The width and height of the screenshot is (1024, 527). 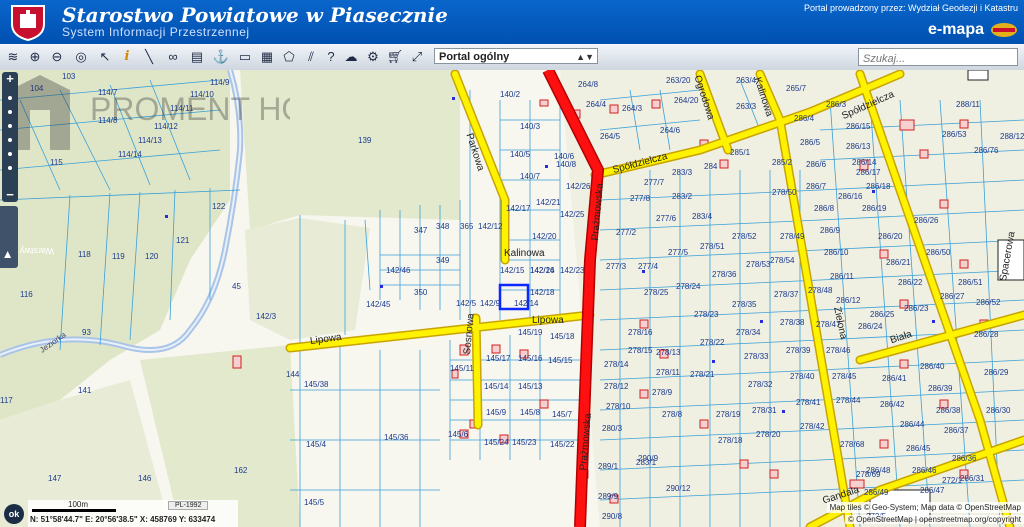 I want to click on zoom-extent-icon: ◎, so click(x=81, y=57).